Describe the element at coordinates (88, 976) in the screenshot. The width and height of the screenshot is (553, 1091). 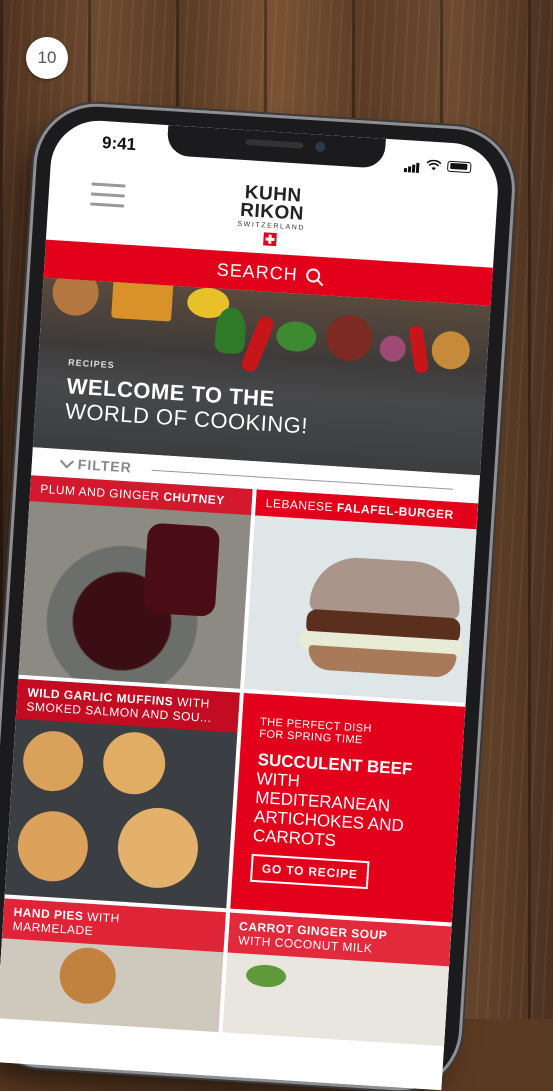
I see `hand-pie-image` at that location.